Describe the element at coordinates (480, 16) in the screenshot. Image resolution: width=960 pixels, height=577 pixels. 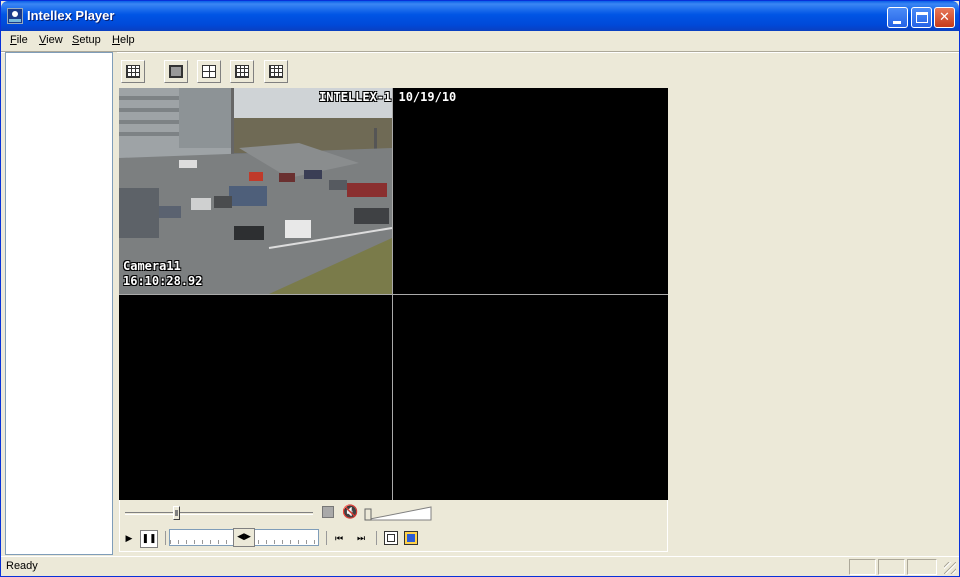
I see `title-bar: Intellex Player ✕` at that location.